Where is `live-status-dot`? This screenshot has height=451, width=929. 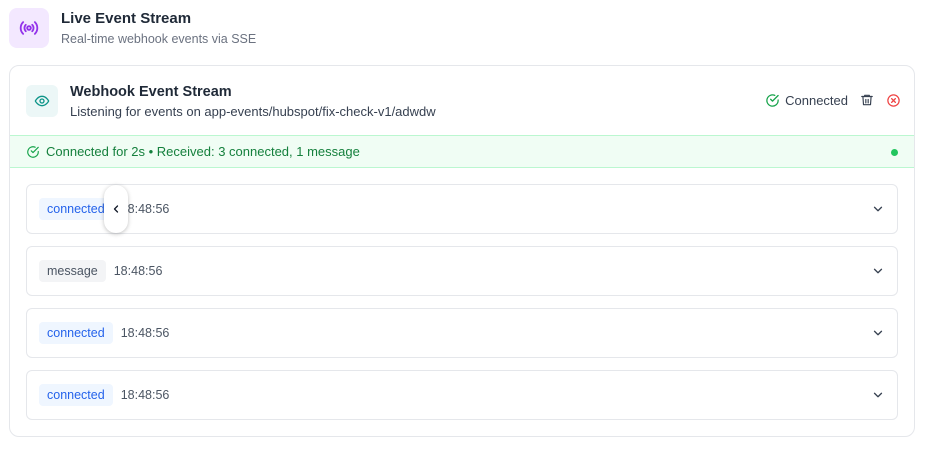 live-status-dot is located at coordinates (894, 152).